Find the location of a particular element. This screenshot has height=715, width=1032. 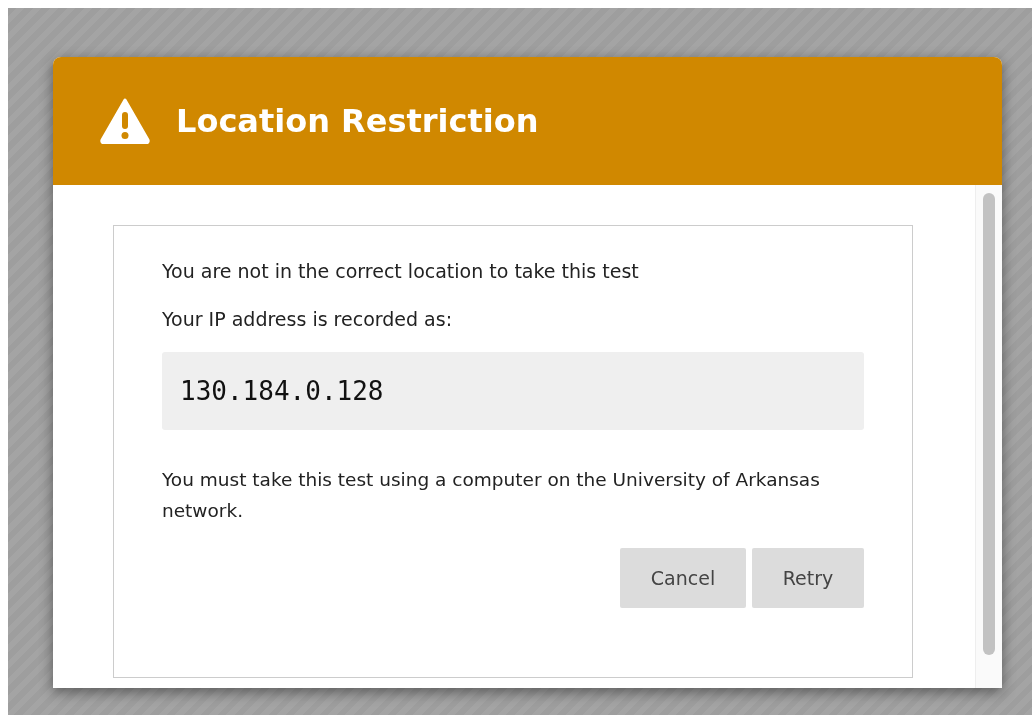

scrollbar-thumb is located at coordinates (989, 424).